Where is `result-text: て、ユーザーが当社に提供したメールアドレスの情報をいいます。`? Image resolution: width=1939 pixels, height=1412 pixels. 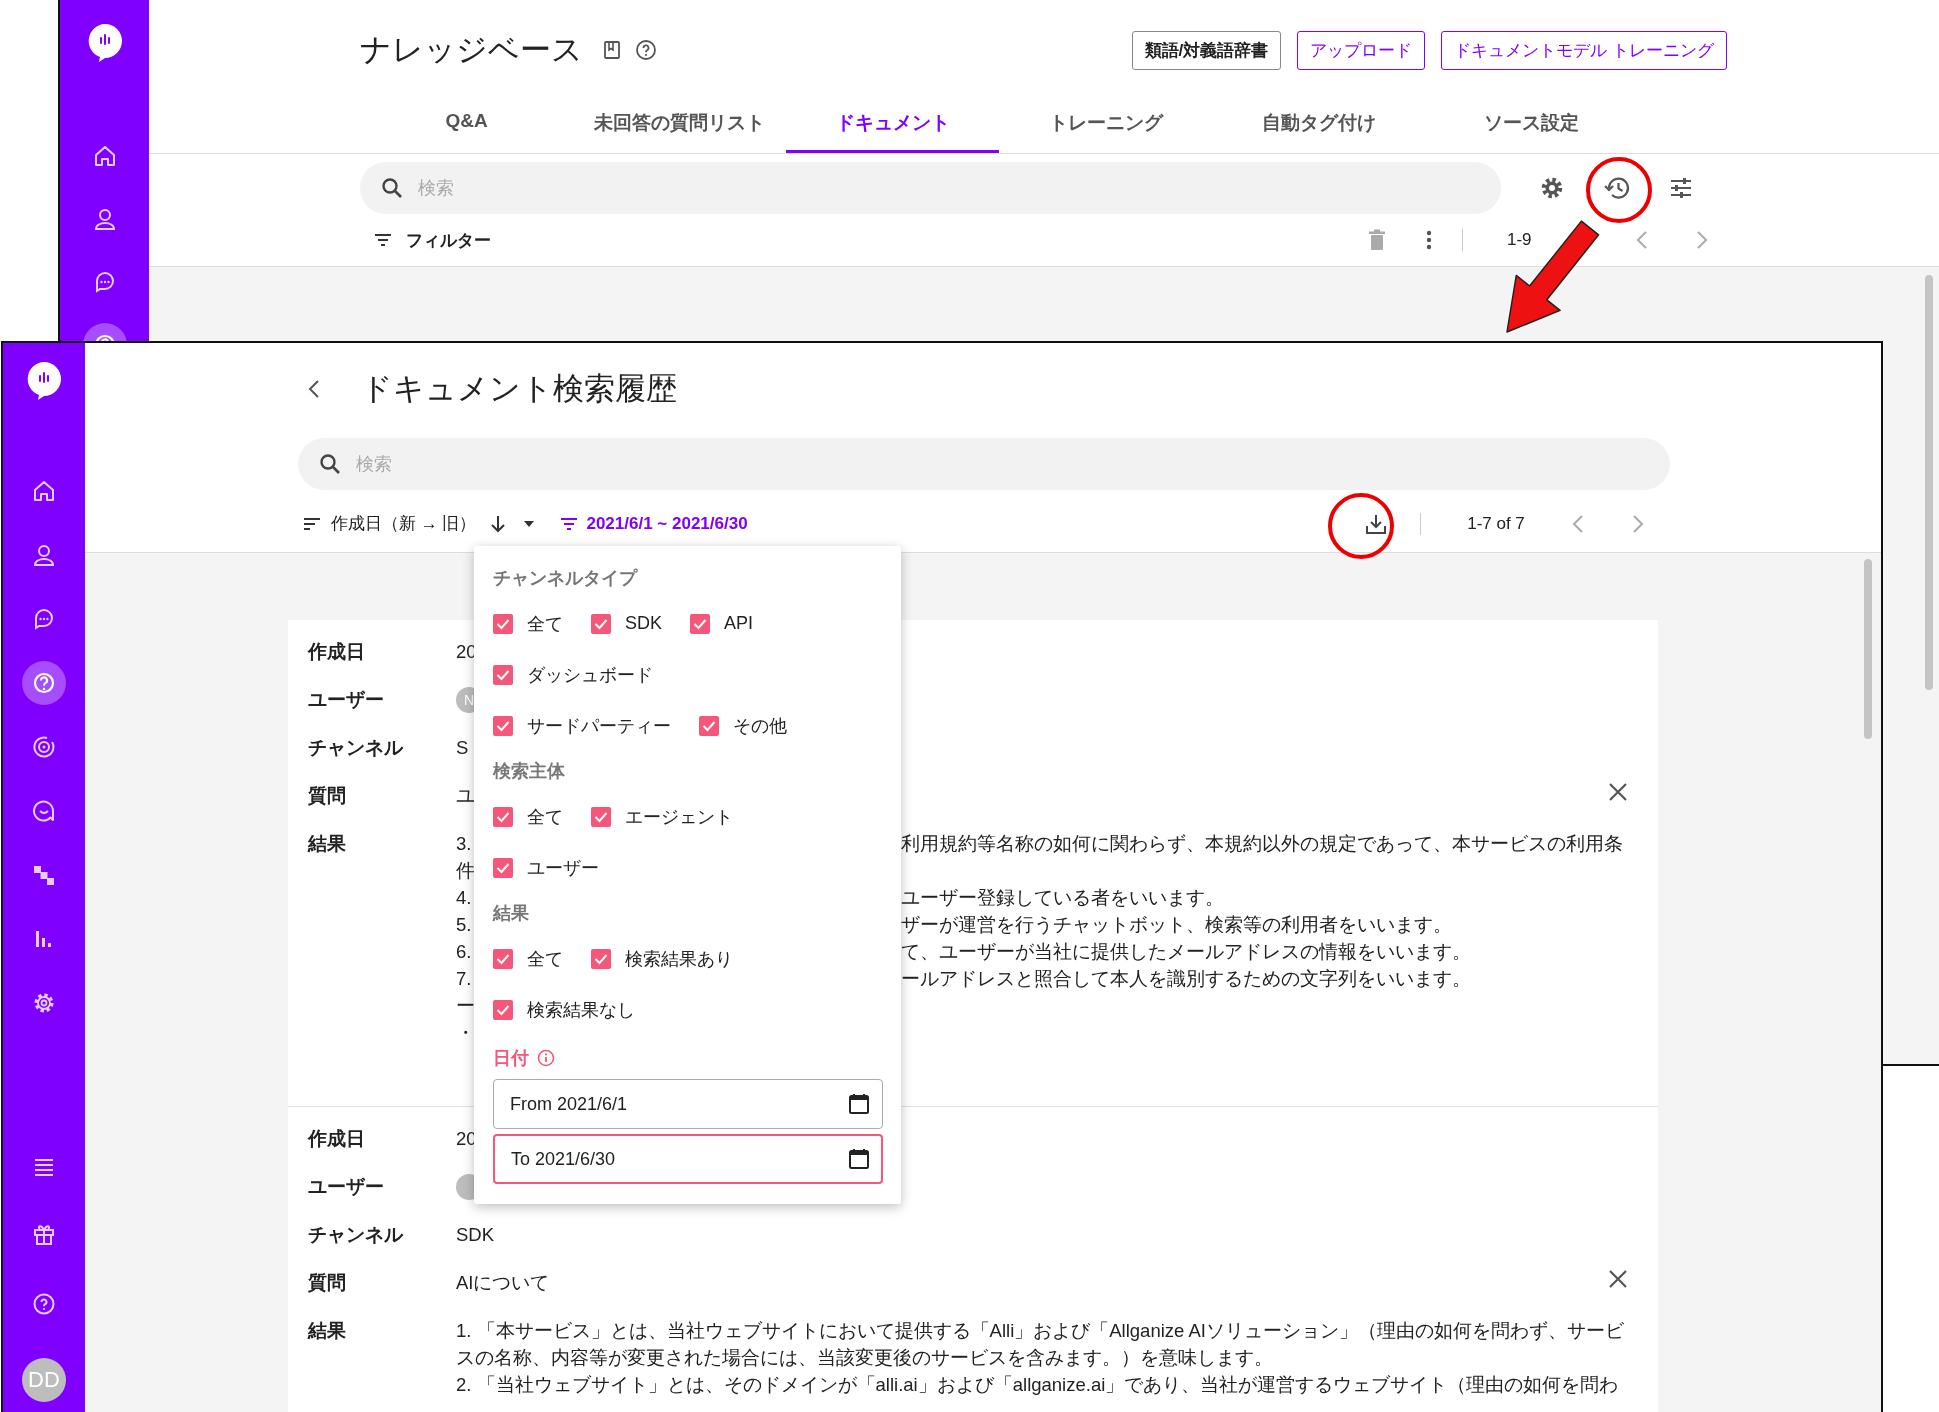
result-text: て、ユーザーが当社に提供したメールアドレスの情報をいいます。 is located at coordinates (1186, 952).